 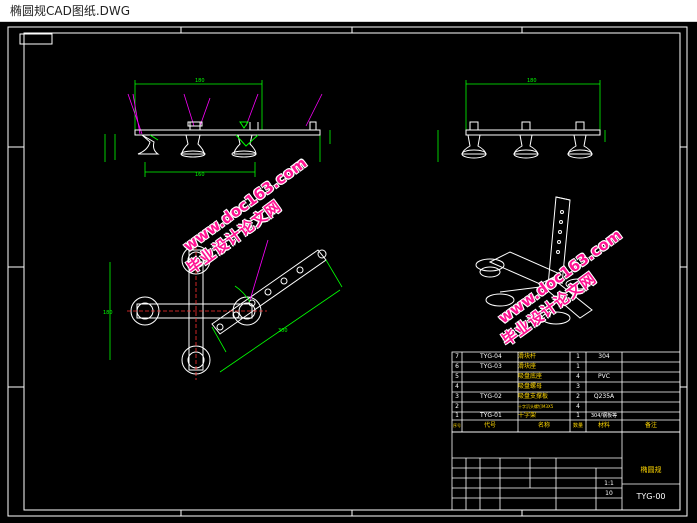 I want to click on bom-code: TYG-02, so click(x=491, y=396).